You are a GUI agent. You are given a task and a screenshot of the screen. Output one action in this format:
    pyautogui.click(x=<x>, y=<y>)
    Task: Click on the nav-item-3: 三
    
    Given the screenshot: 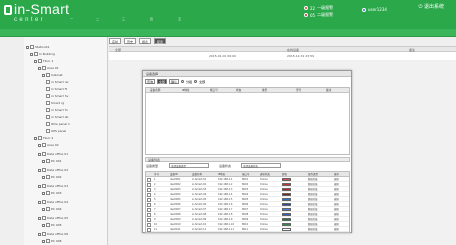 What is the action you would take?
    pyautogui.click(x=123, y=19)
    